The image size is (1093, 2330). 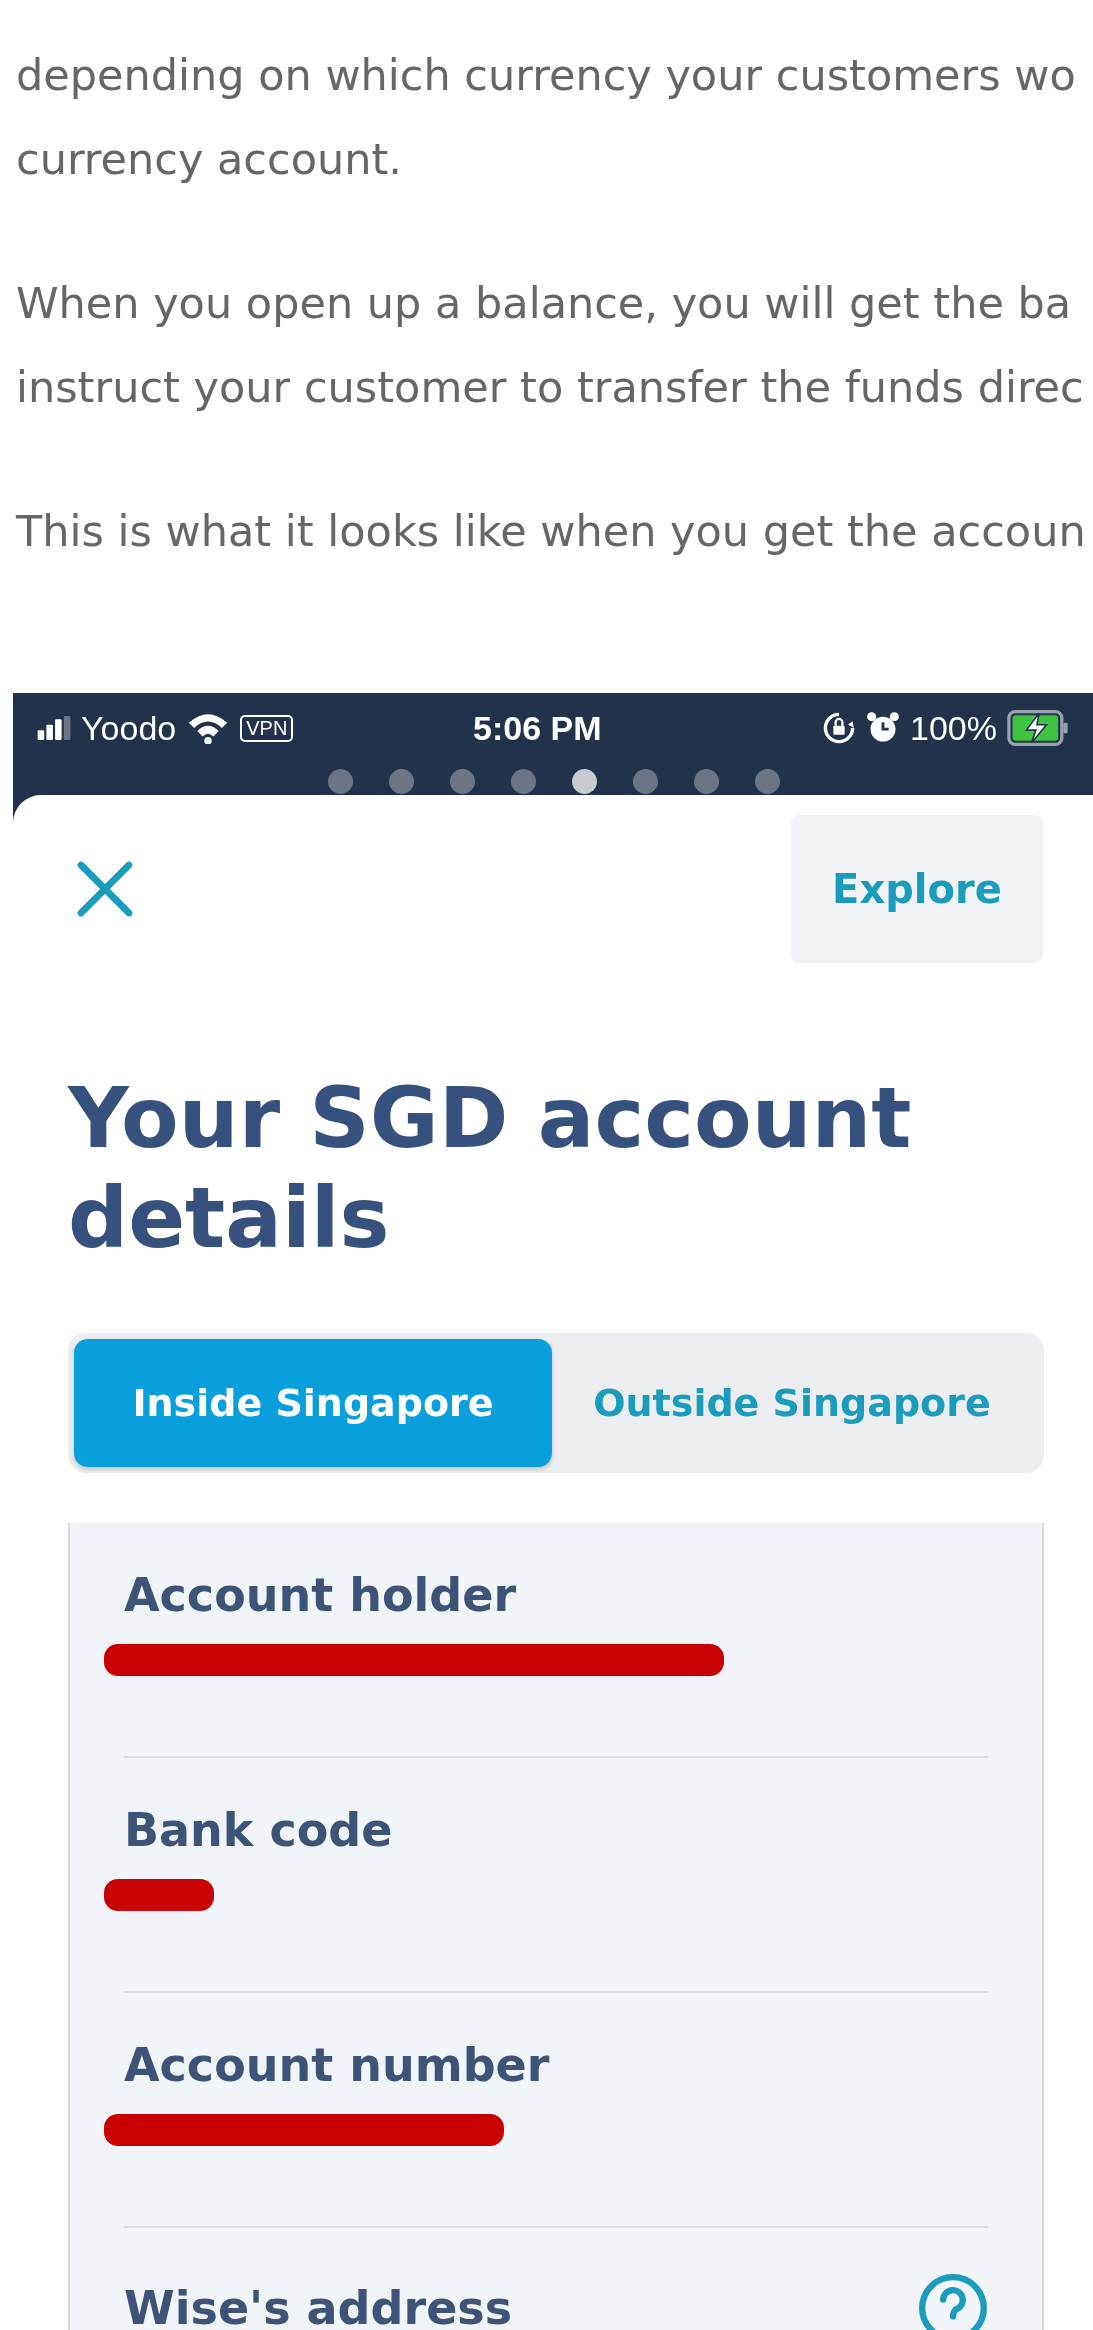 What do you see at coordinates (953, 728) in the screenshot?
I see `battery-percent: 100%` at bounding box center [953, 728].